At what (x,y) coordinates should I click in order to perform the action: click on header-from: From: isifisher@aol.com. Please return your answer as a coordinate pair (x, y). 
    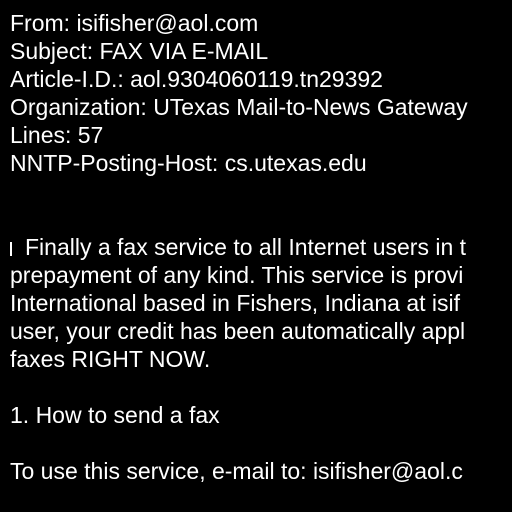
    Looking at the image, I should click on (134, 23).